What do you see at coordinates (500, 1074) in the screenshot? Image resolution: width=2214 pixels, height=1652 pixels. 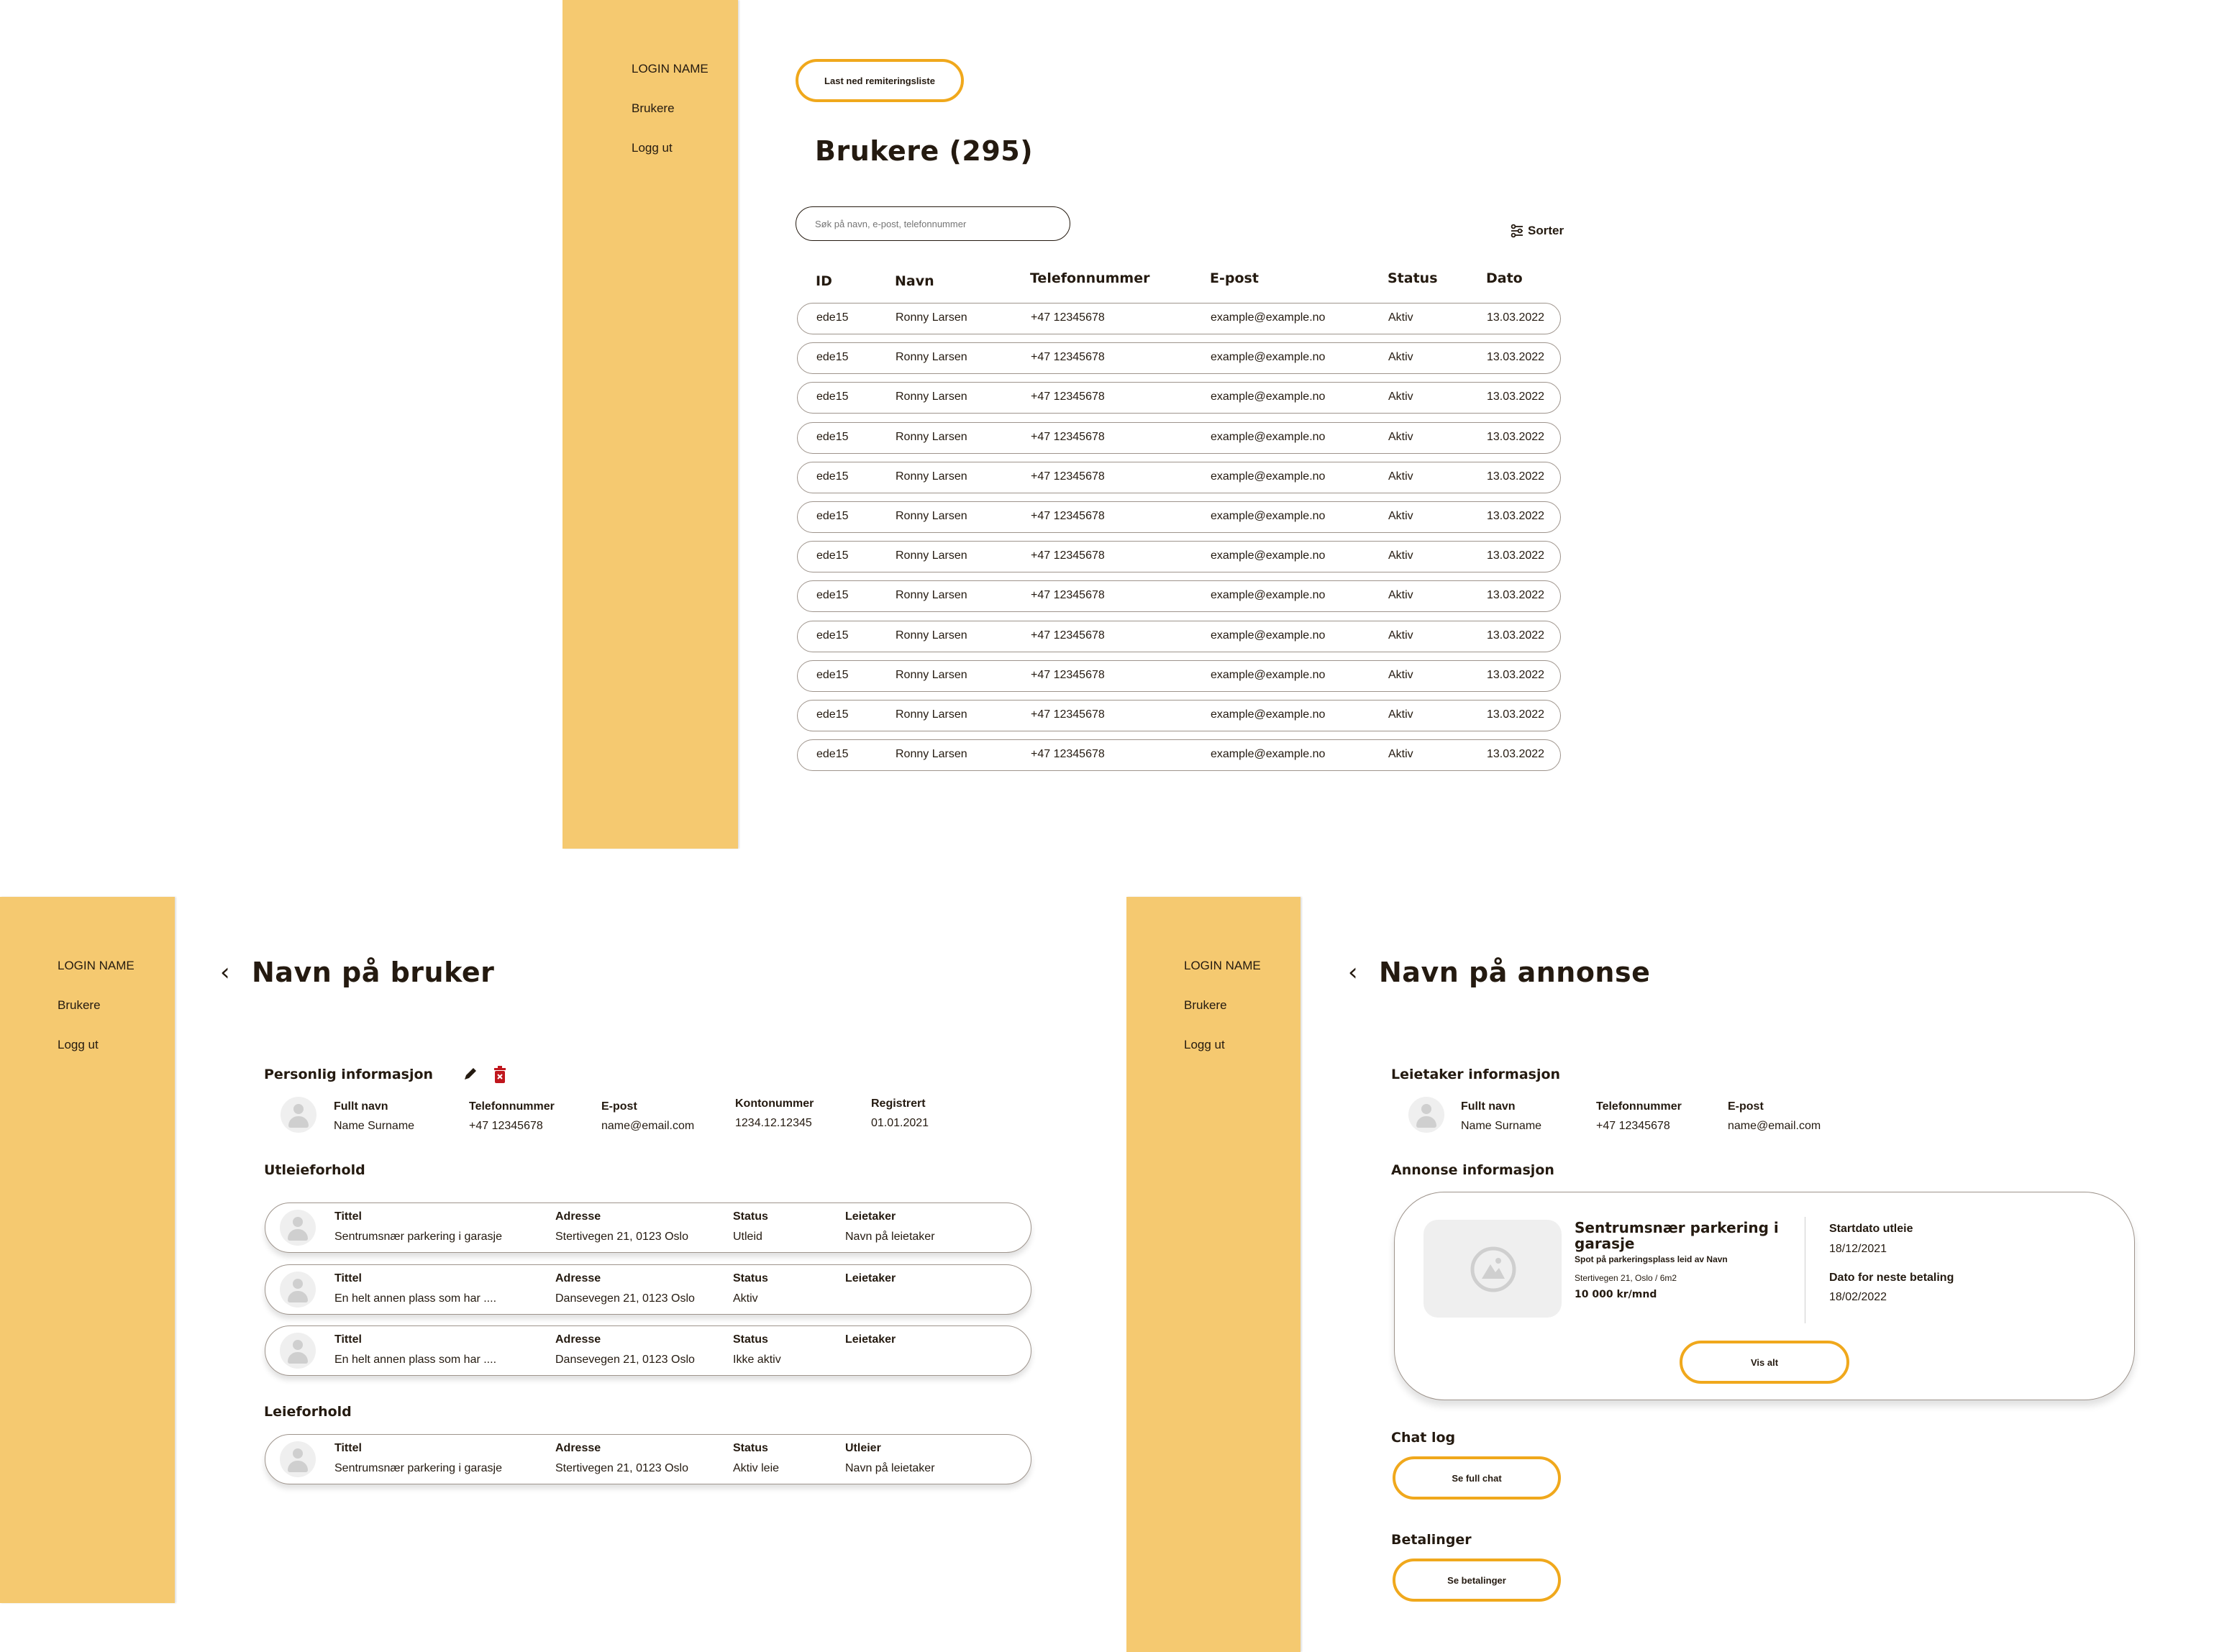 I see `delete-trash-icon` at bounding box center [500, 1074].